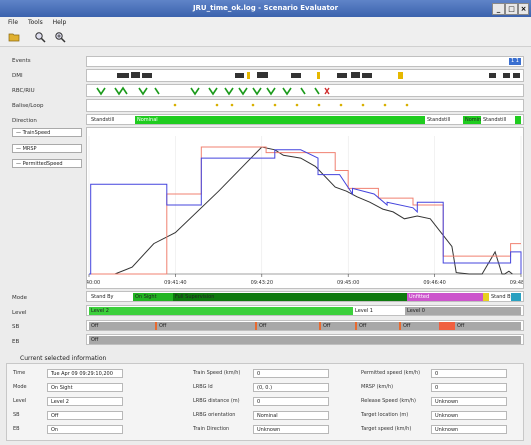 The width and height of the screenshot is (531, 445). What do you see at coordinates (318, 75) in the screenshot?
I see `dmi-event-icons` at bounding box center [318, 75].